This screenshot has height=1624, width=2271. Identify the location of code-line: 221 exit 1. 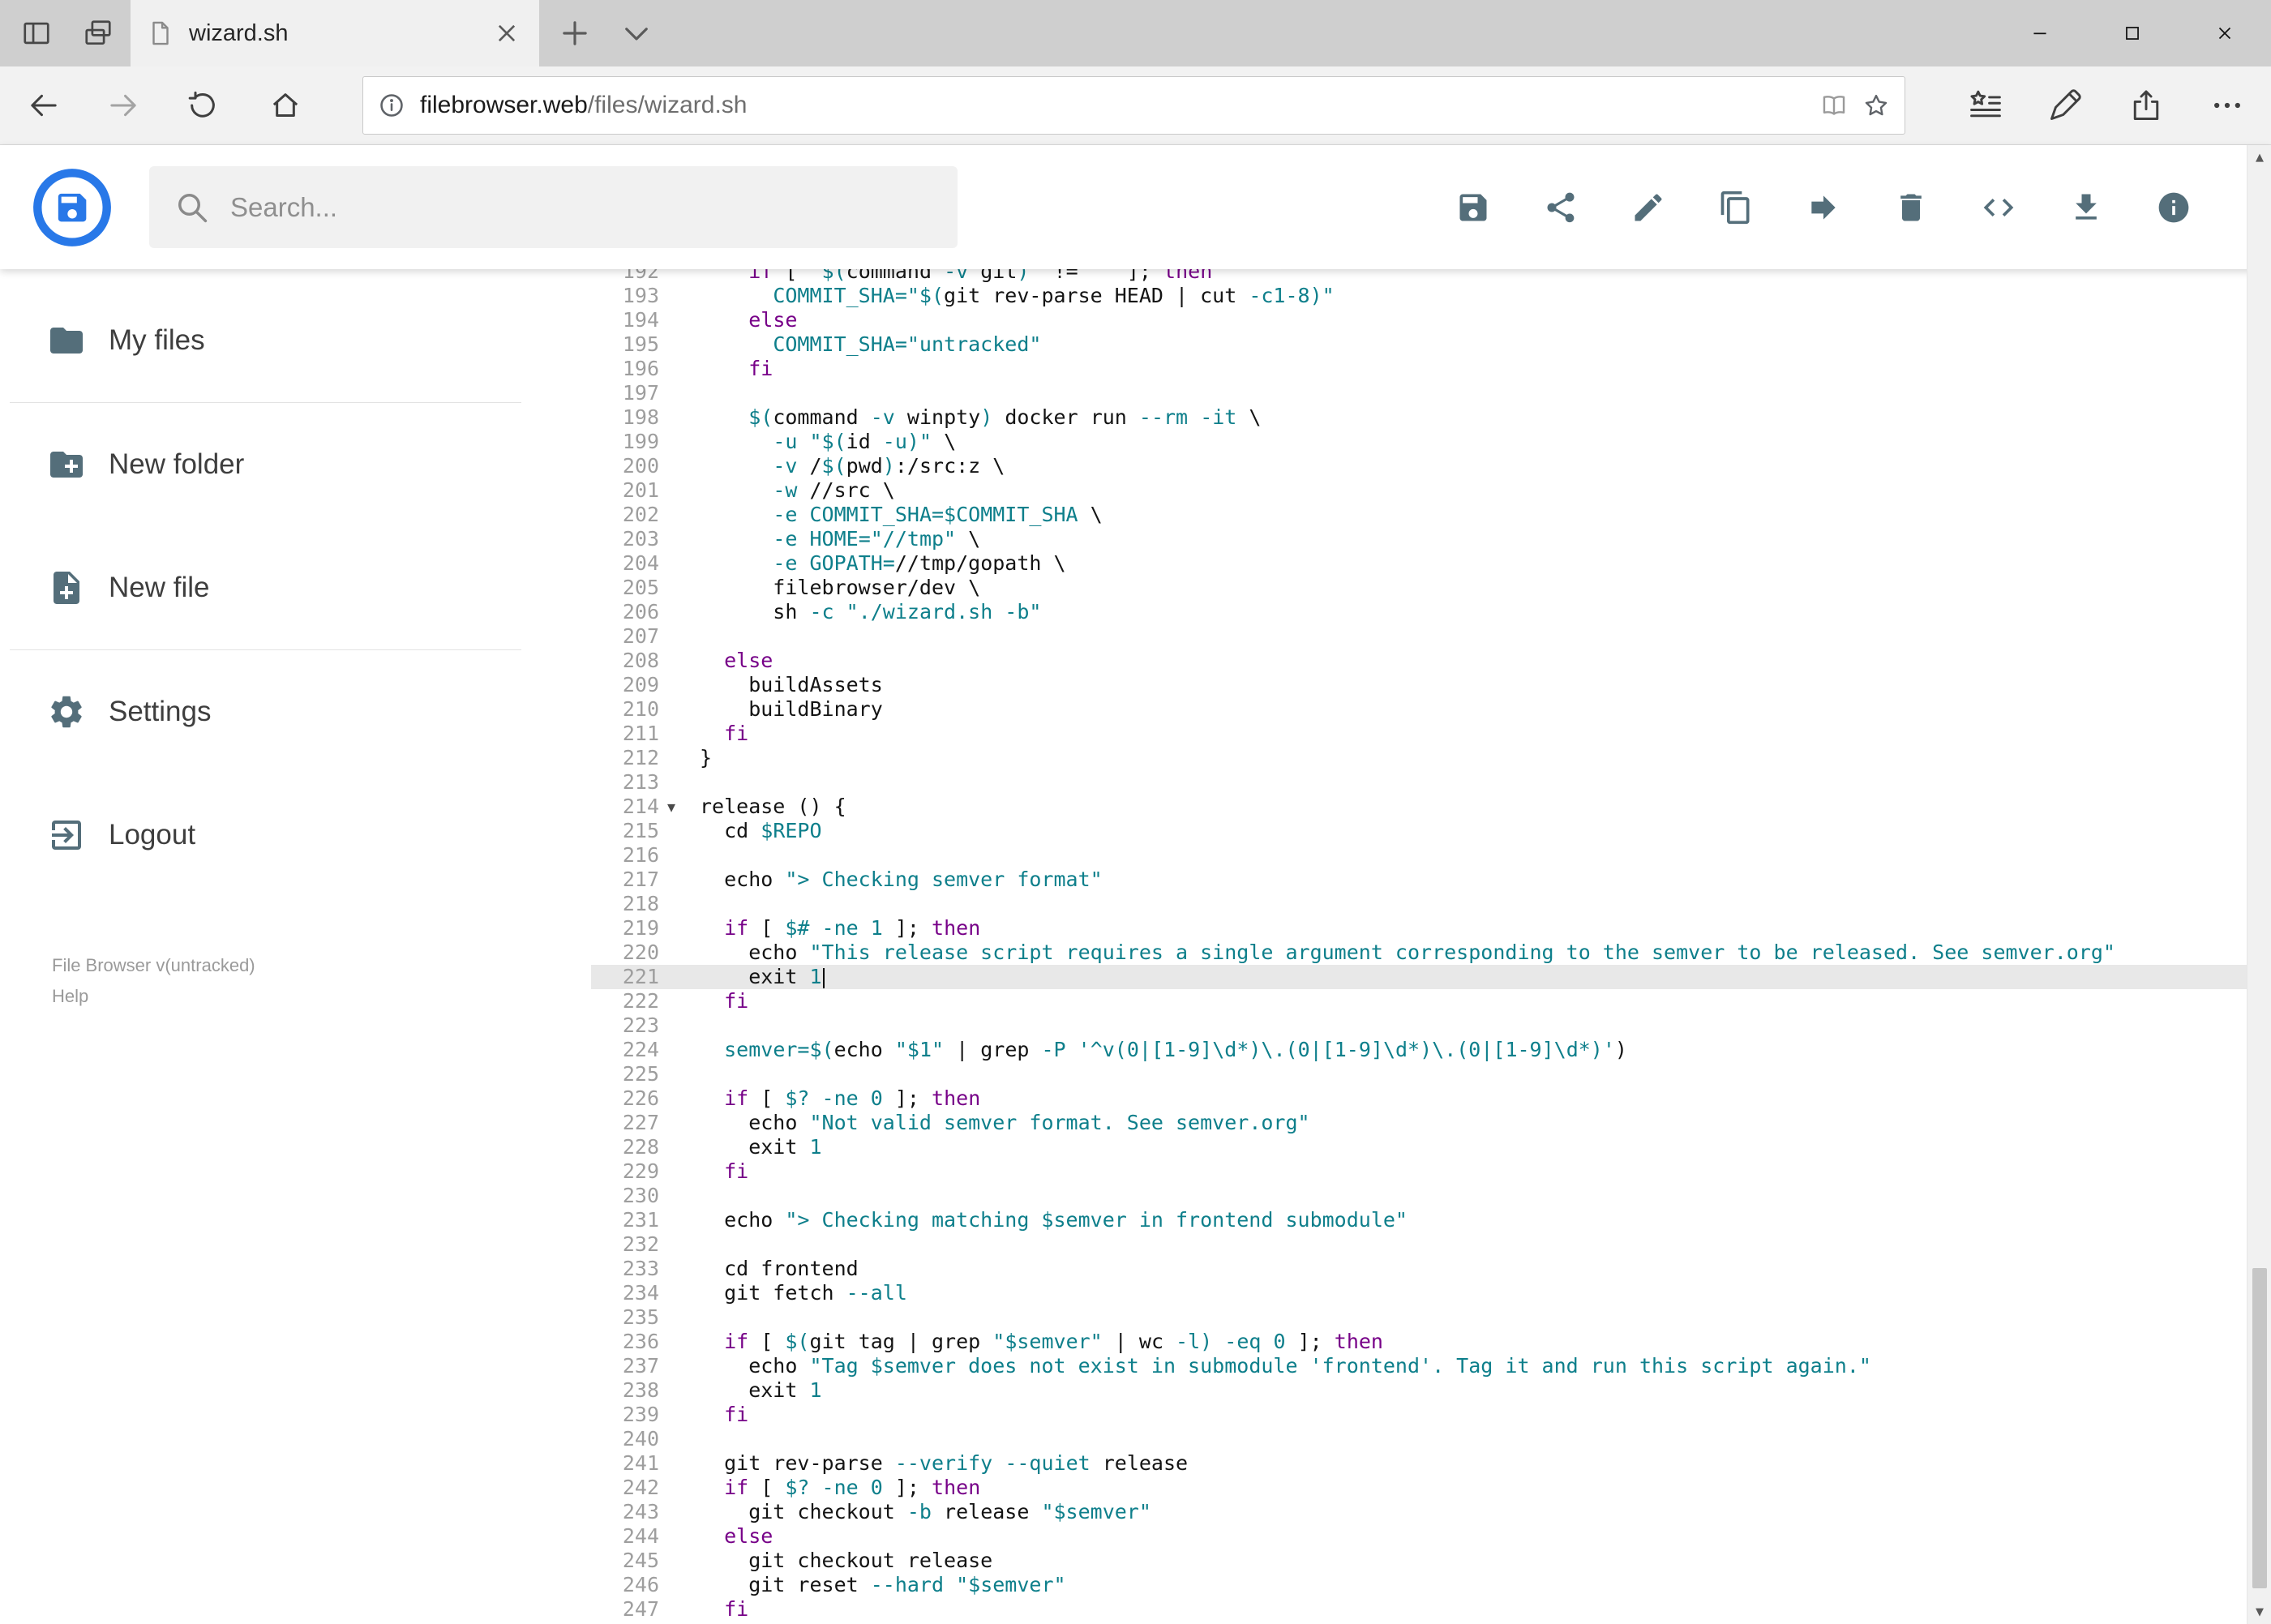
(1419, 977).